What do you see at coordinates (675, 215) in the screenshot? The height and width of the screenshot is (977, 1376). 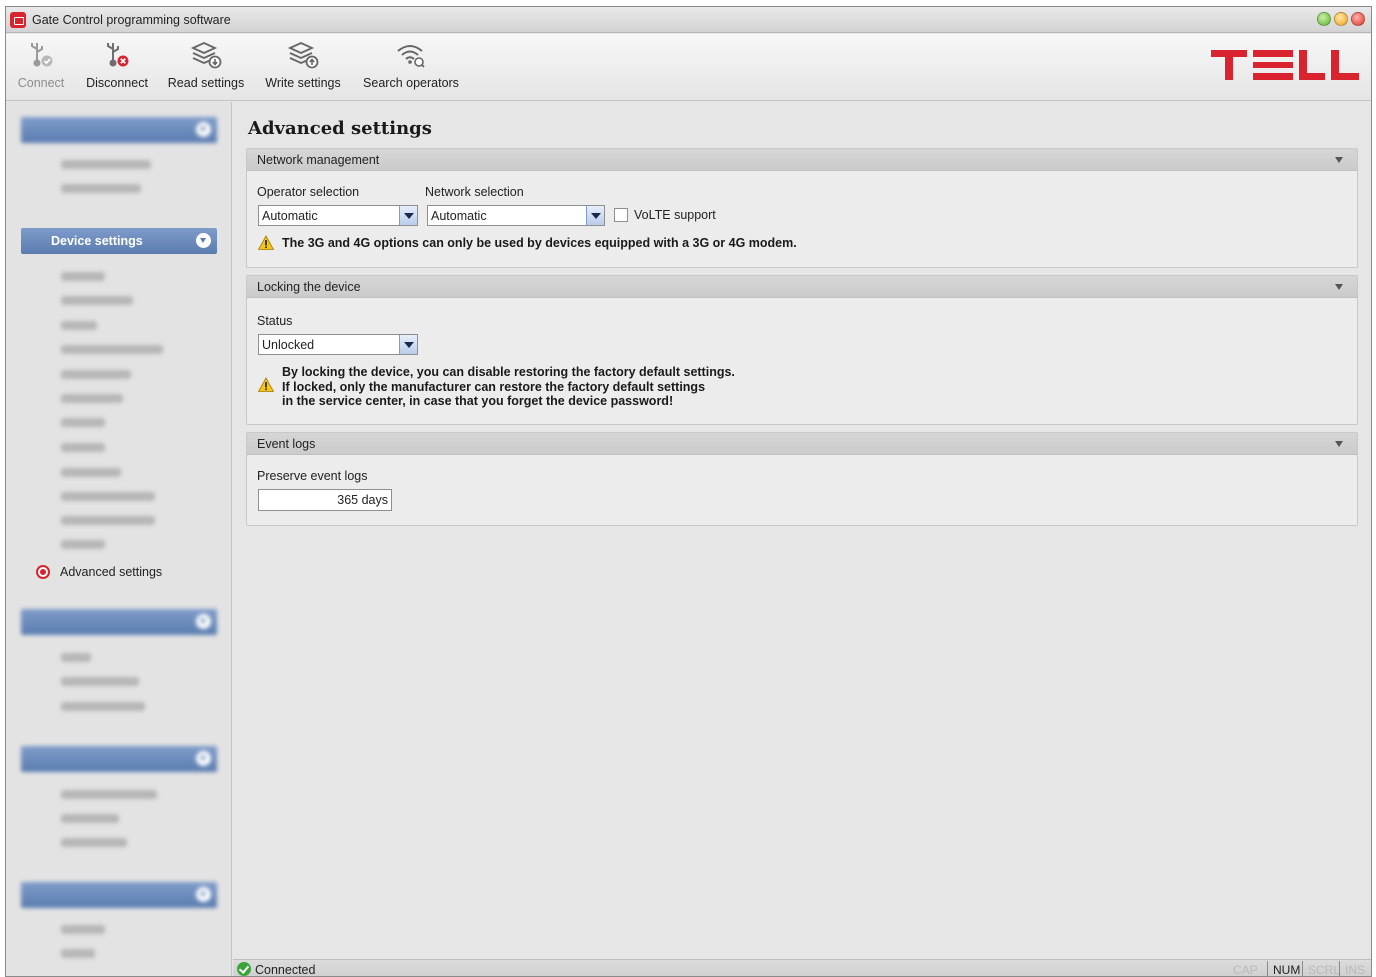 I see `volte-support-label: VoLTE support` at bounding box center [675, 215].